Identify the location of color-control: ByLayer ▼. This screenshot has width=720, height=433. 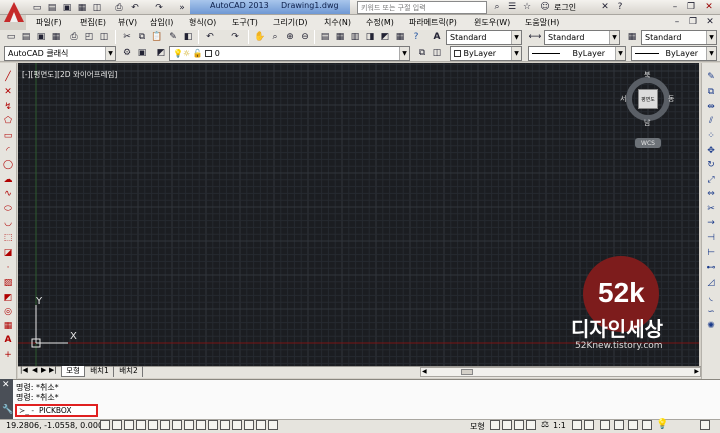
(486, 53).